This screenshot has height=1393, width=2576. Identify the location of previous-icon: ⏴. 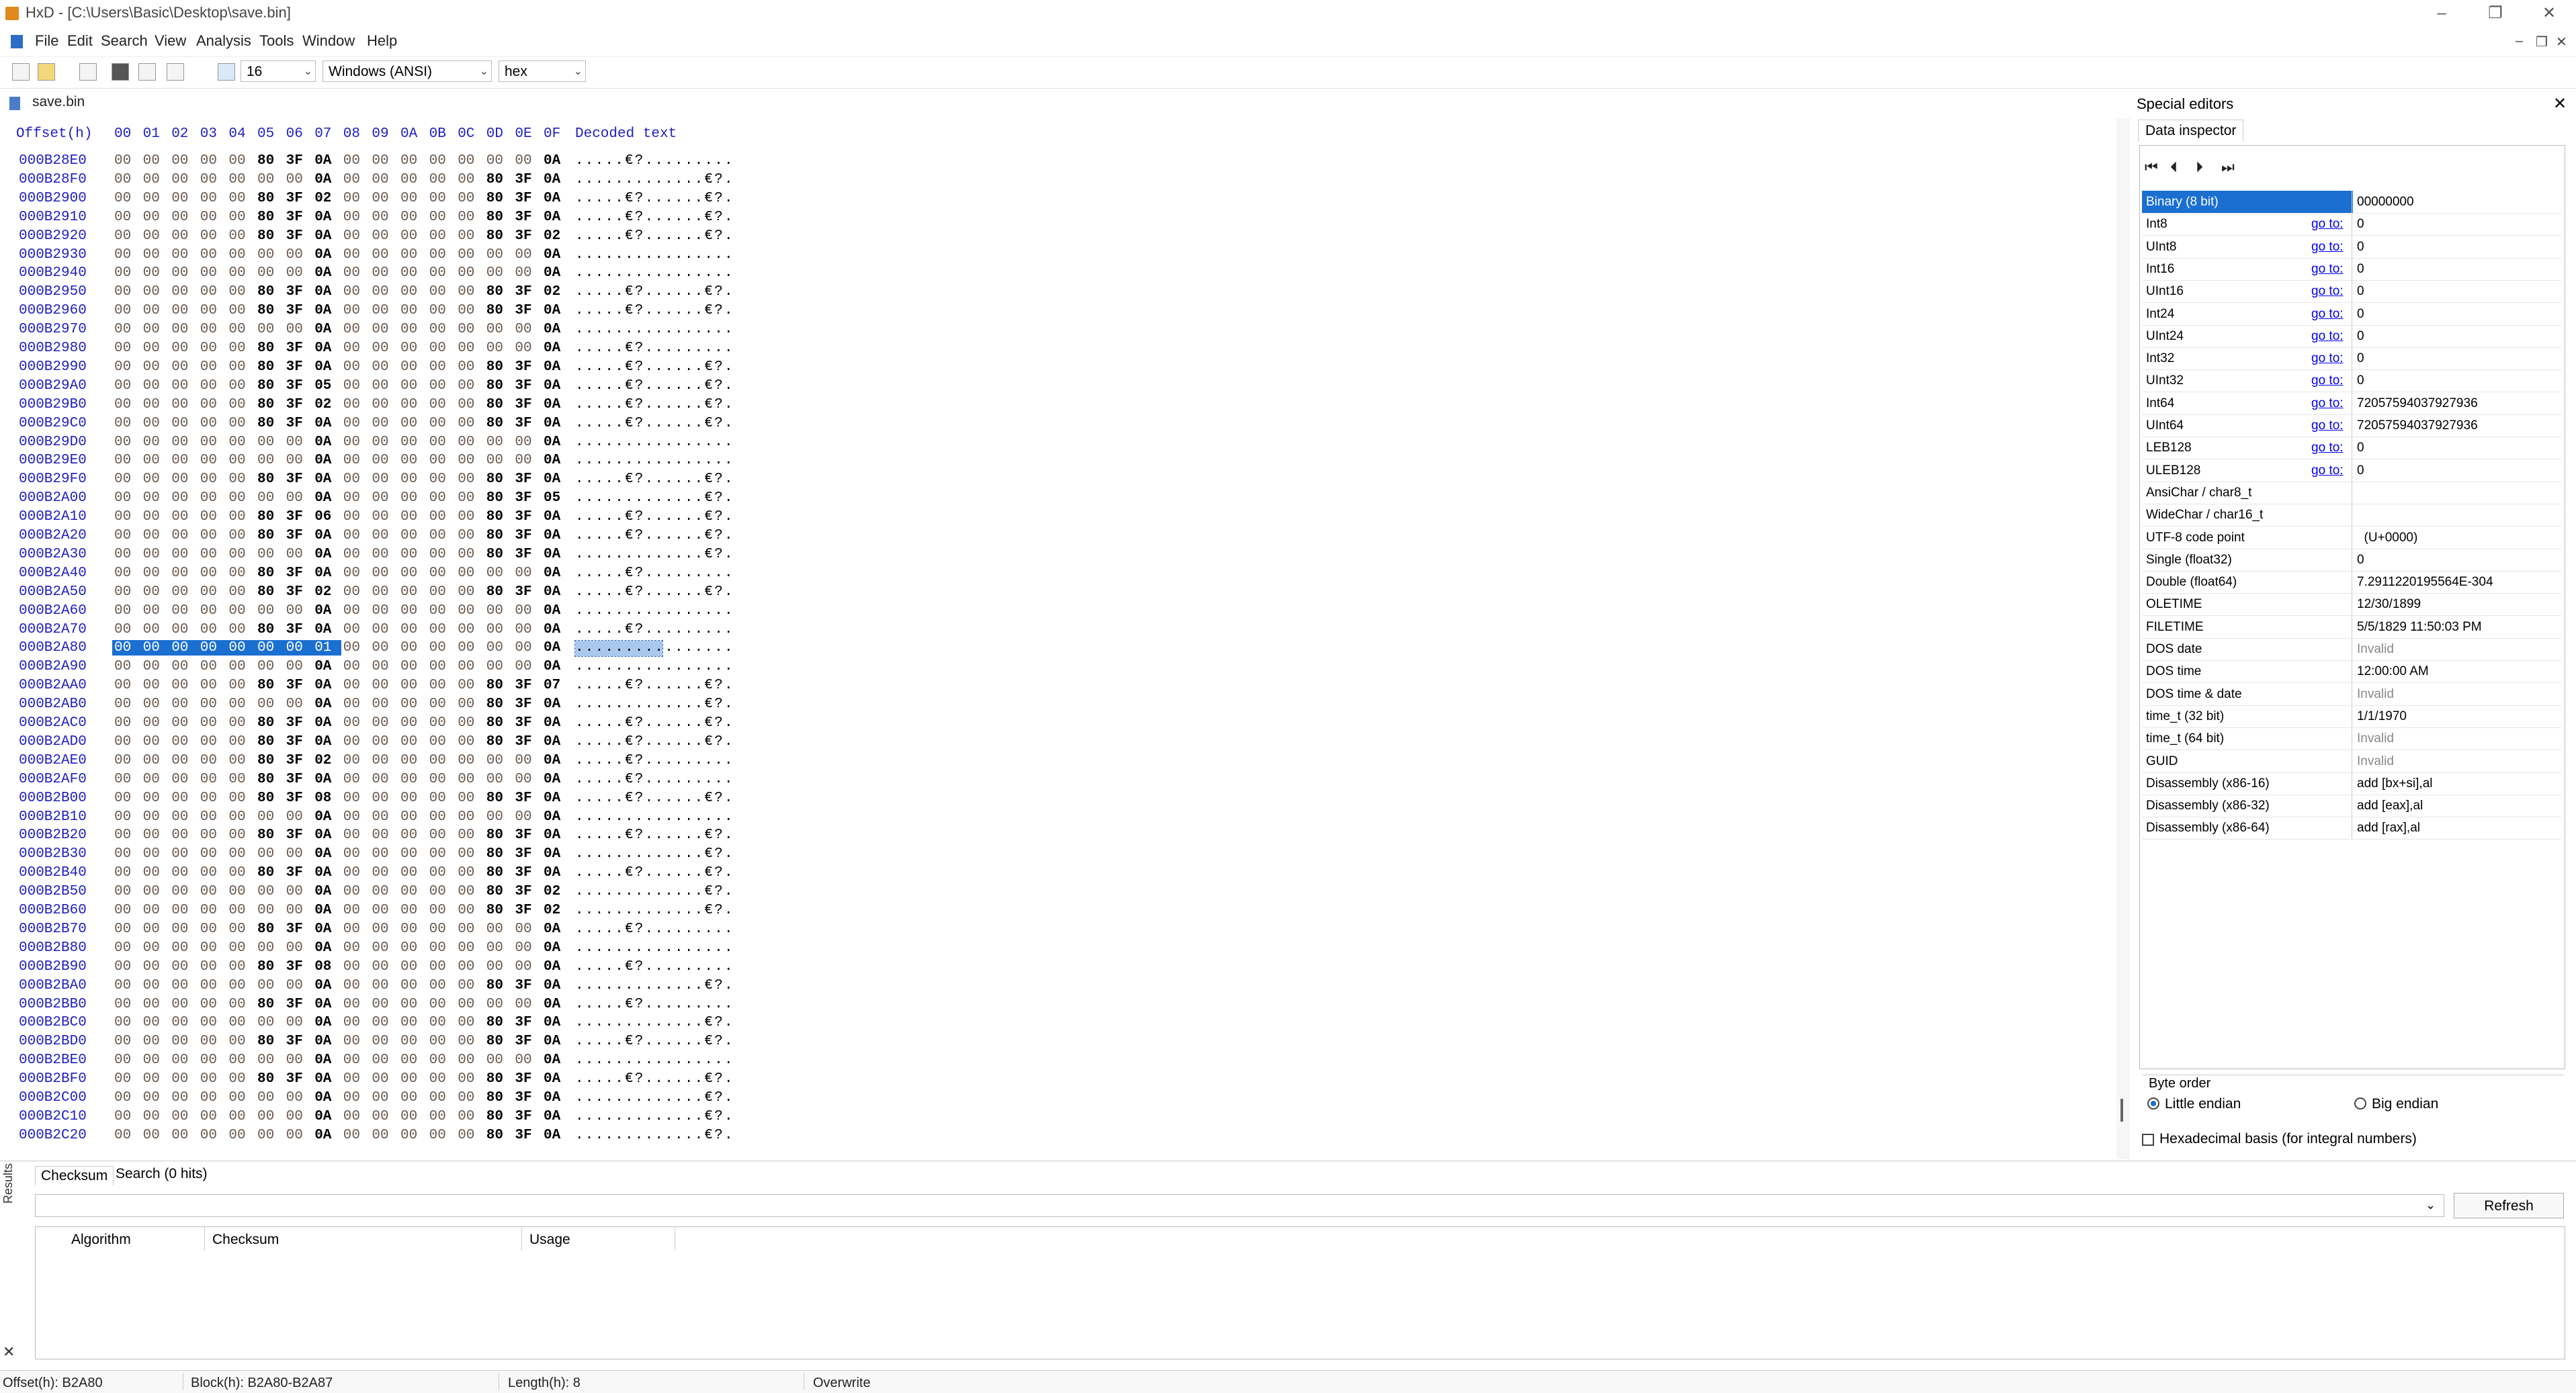
(2174, 167).